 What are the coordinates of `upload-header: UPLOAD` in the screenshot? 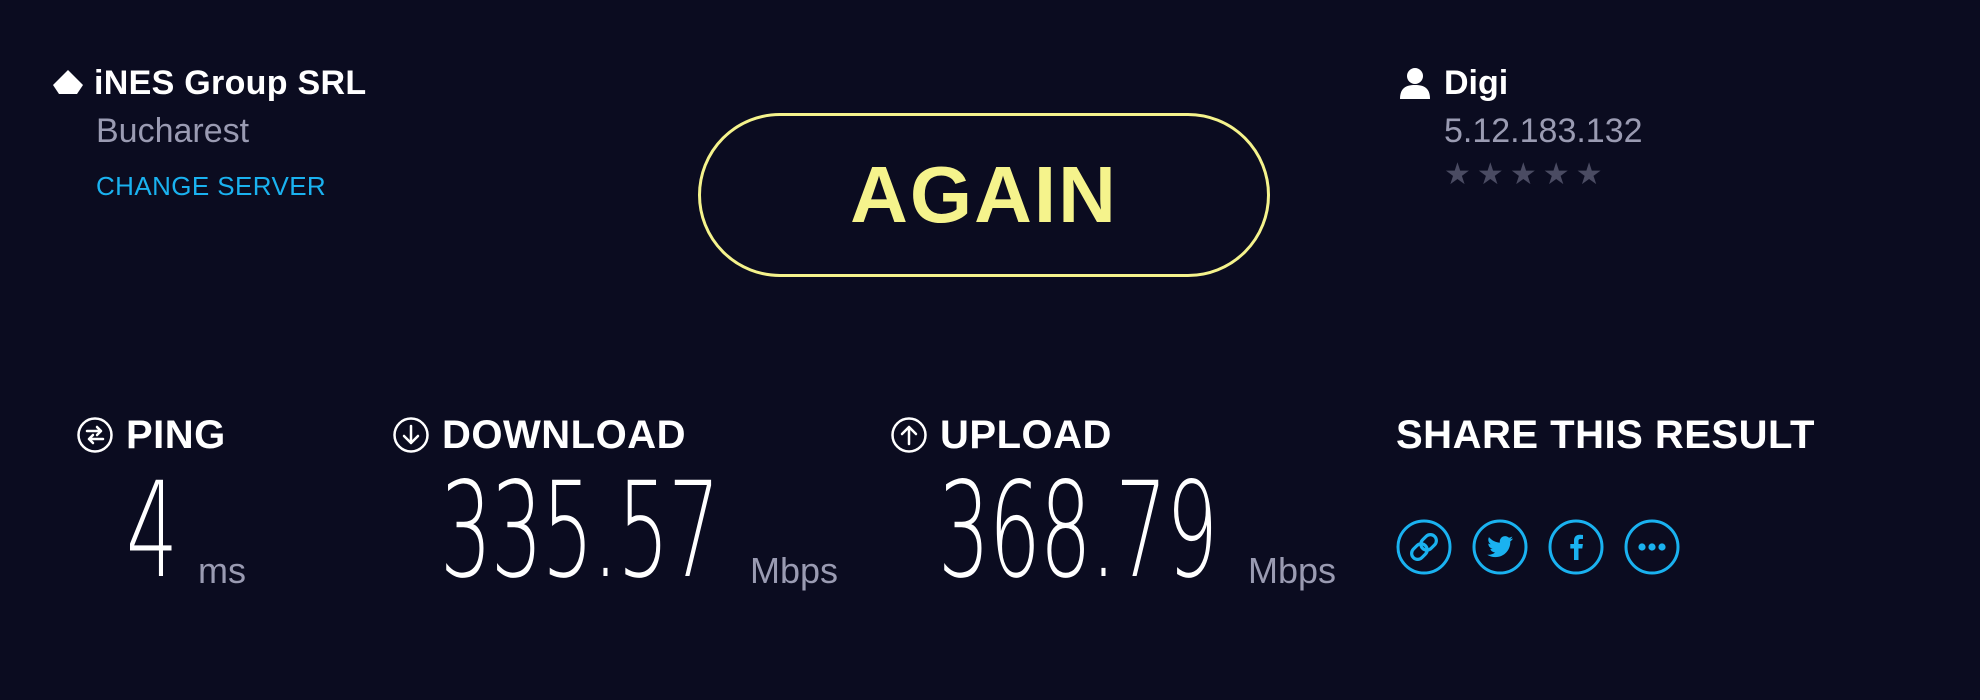 It's located at (1001, 435).